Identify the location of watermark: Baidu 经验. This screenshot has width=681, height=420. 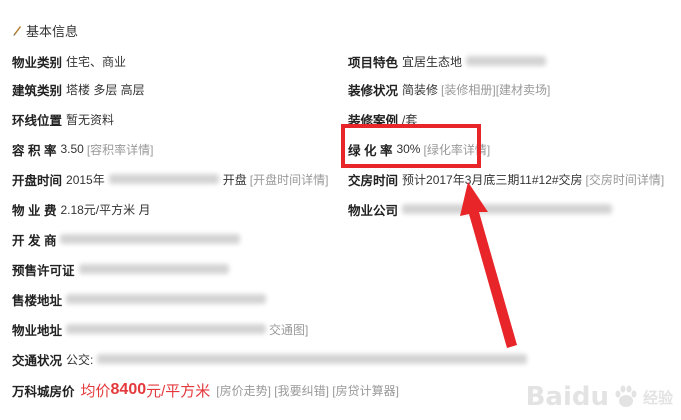
(599, 397).